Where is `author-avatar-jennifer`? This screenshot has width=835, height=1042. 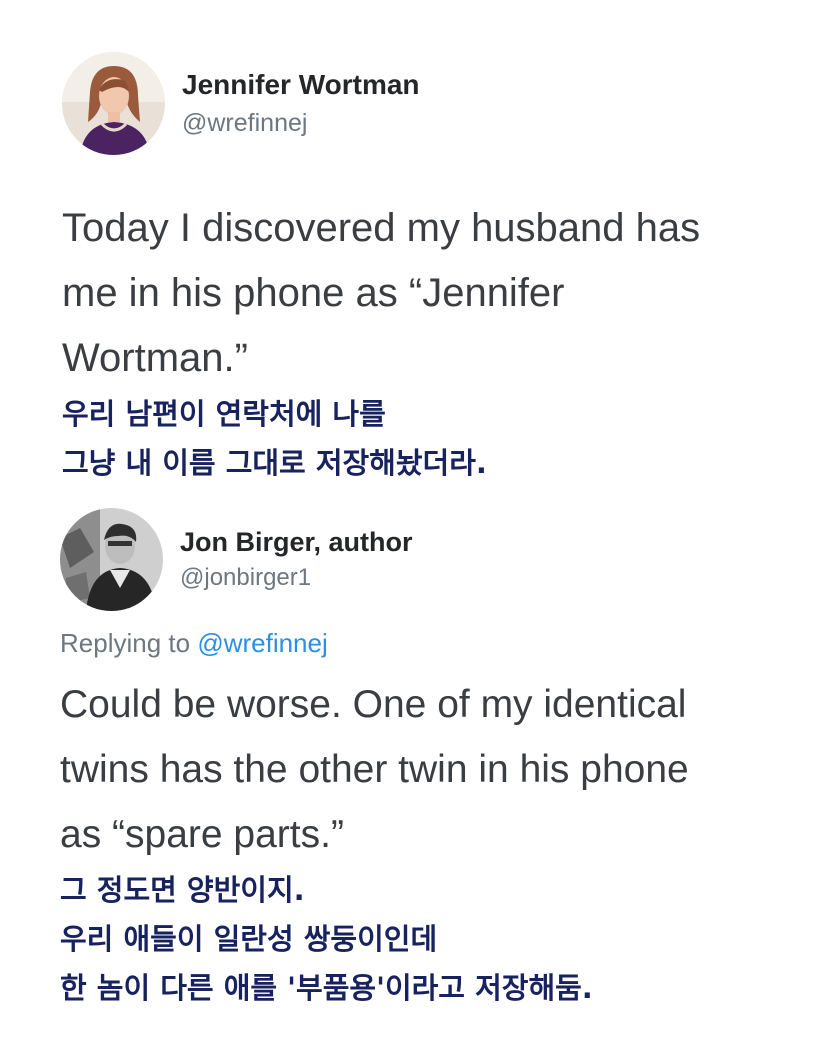
author-avatar-jennifer is located at coordinates (113, 103).